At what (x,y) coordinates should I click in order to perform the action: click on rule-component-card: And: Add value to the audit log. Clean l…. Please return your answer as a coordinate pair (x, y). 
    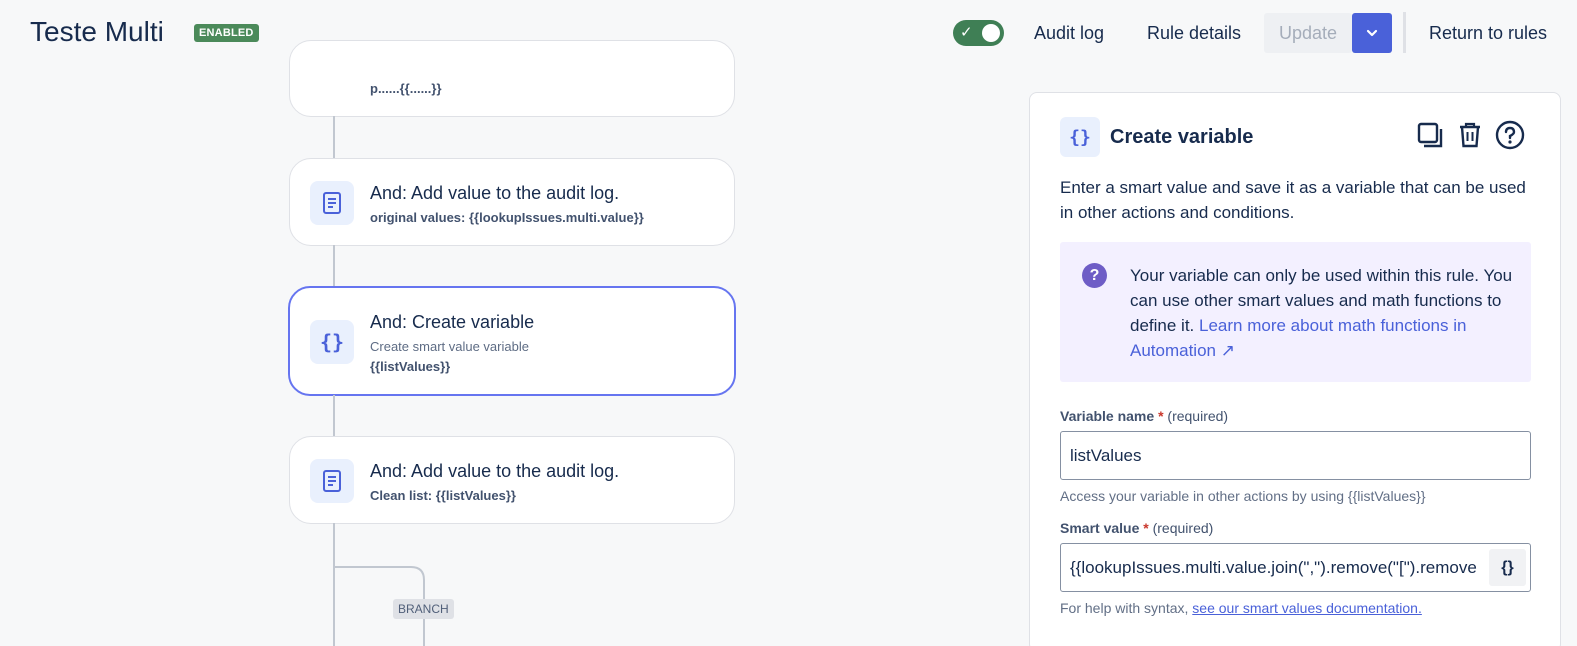
    Looking at the image, I should click on (512, 480).